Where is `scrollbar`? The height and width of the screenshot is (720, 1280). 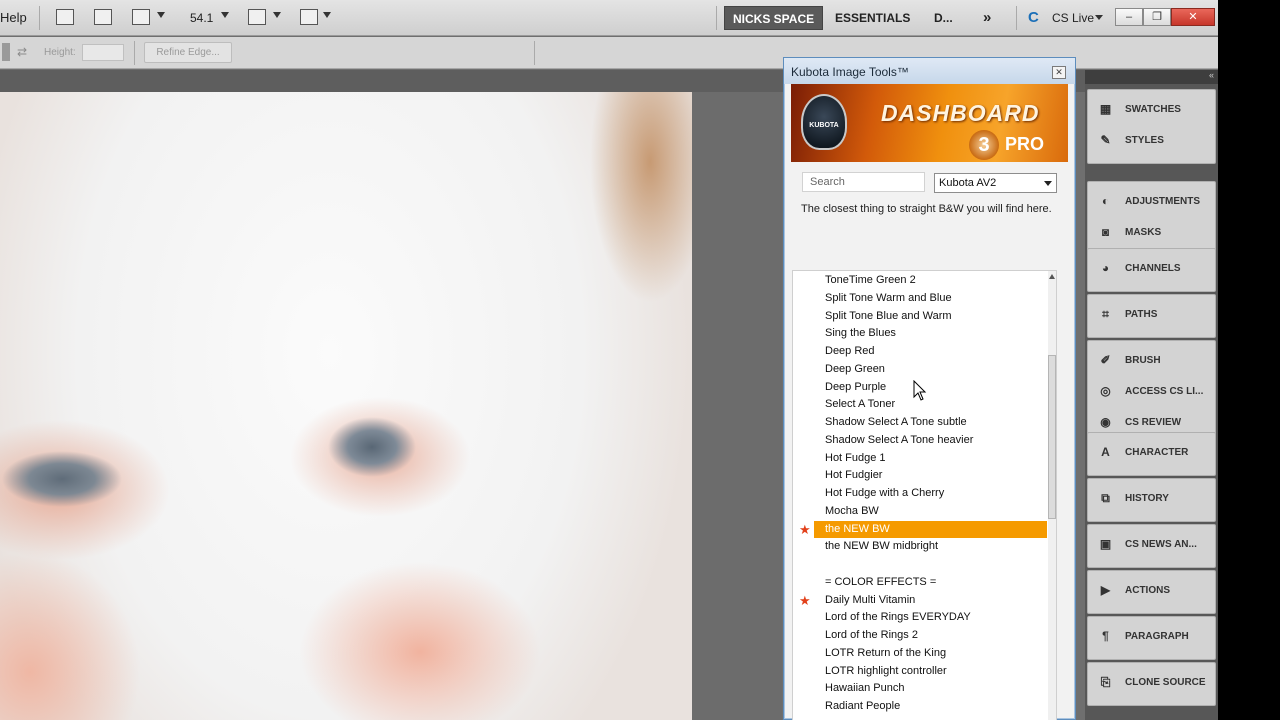 scrollbar is located at coordinates (1052, 495).